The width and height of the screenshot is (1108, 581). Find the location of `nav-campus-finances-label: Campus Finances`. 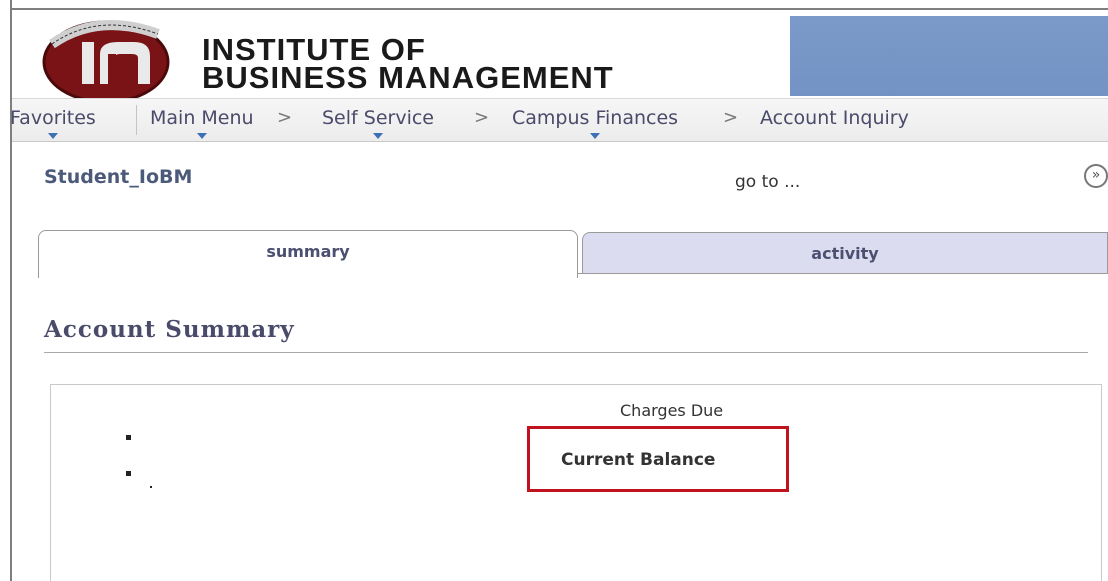

nav-campus-finances-label: Campus Finances is located at coordinates (595, 118).